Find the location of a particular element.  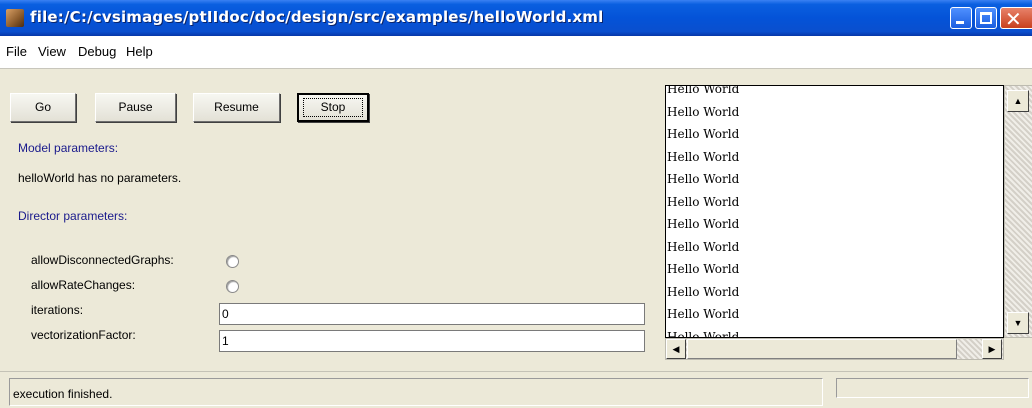

scroll-right-icon: ▶ is located at coordinates (992, 349).